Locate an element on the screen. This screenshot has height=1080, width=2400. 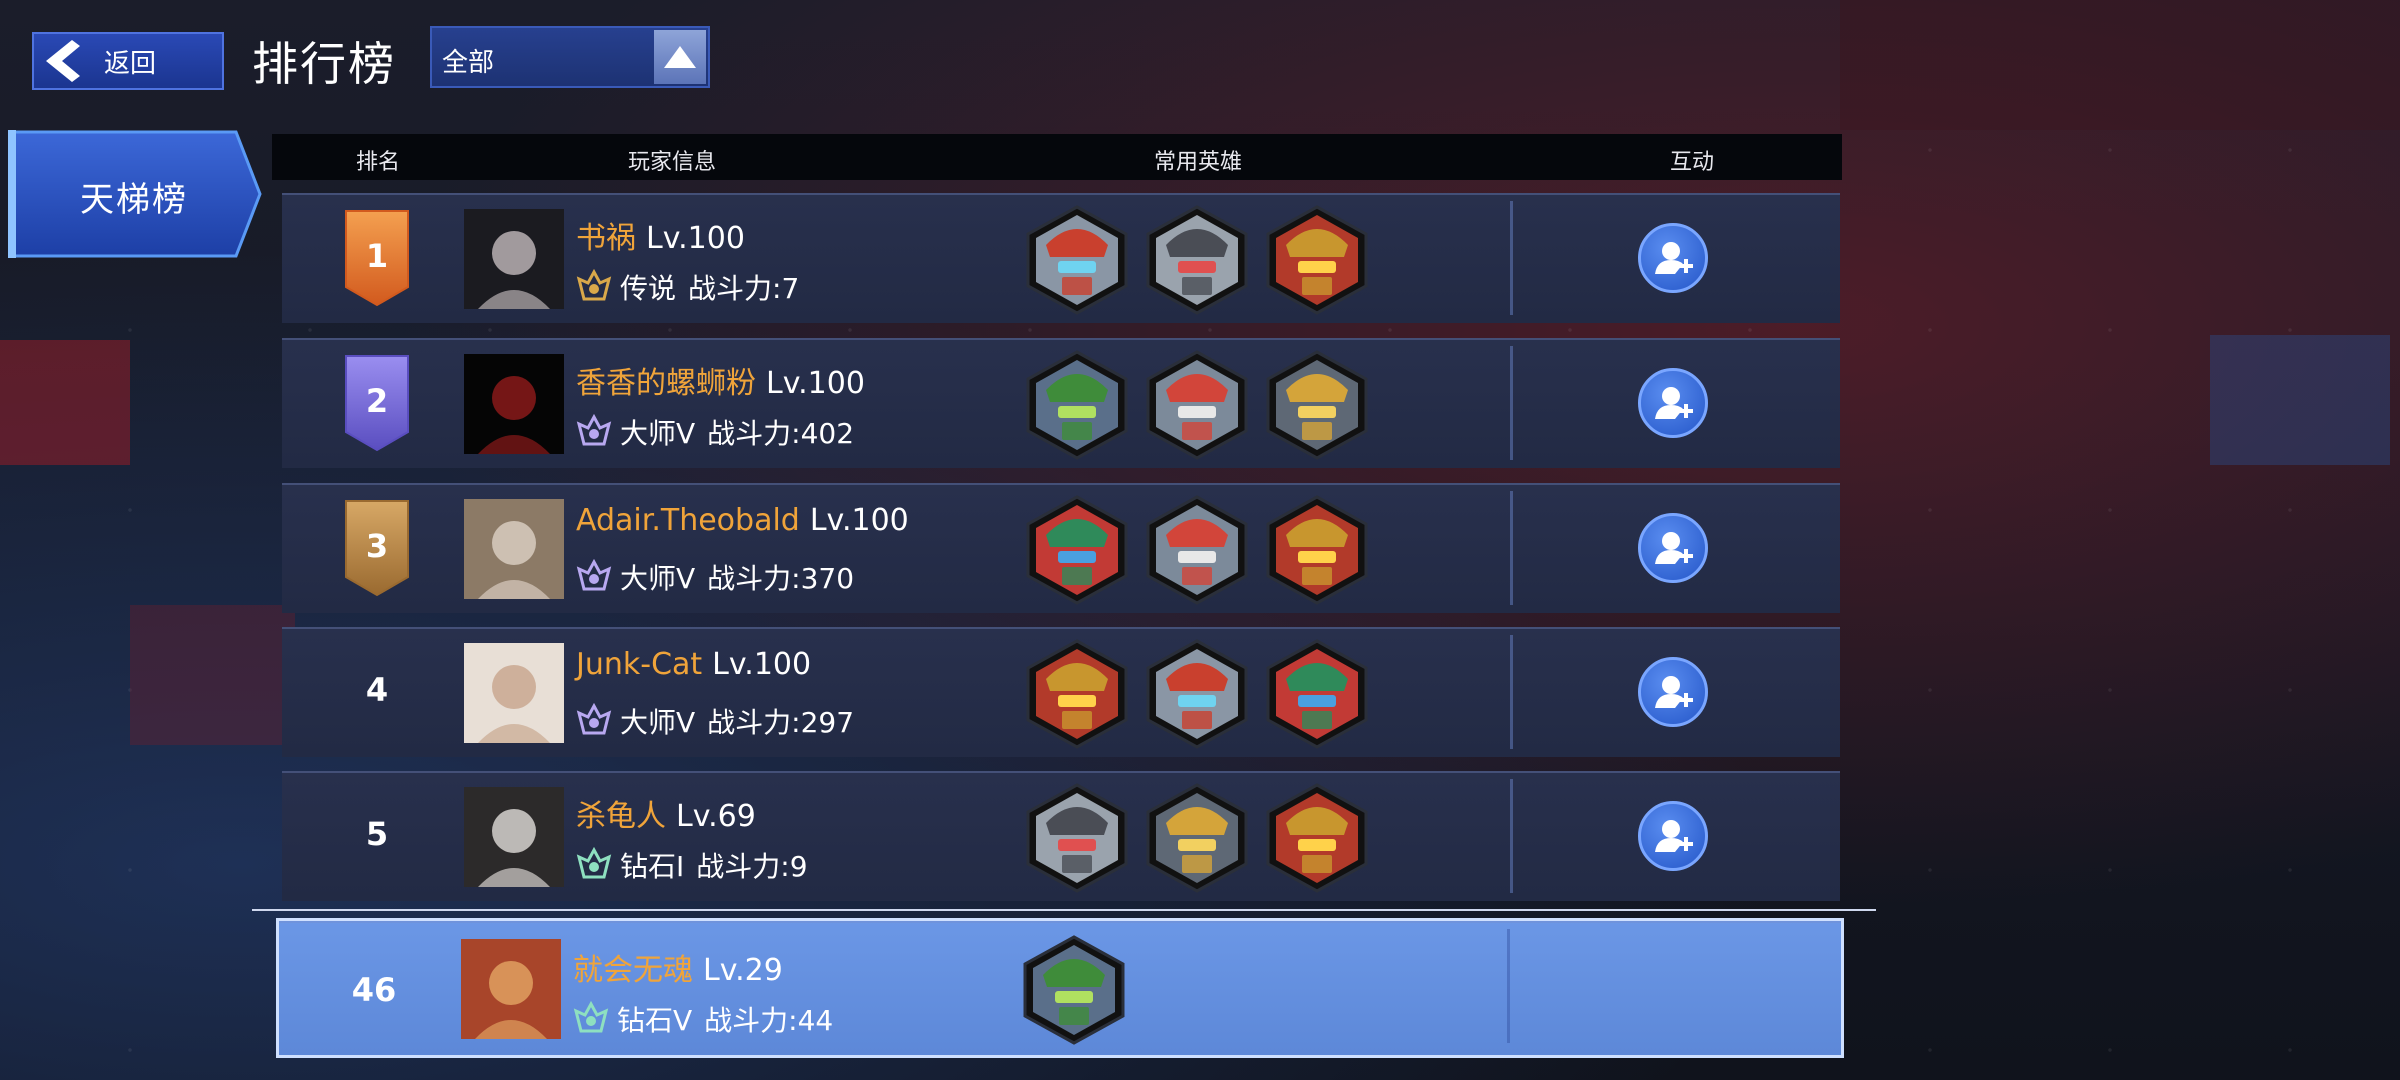
rank-number: 46 is located at coordinates (374, 990).